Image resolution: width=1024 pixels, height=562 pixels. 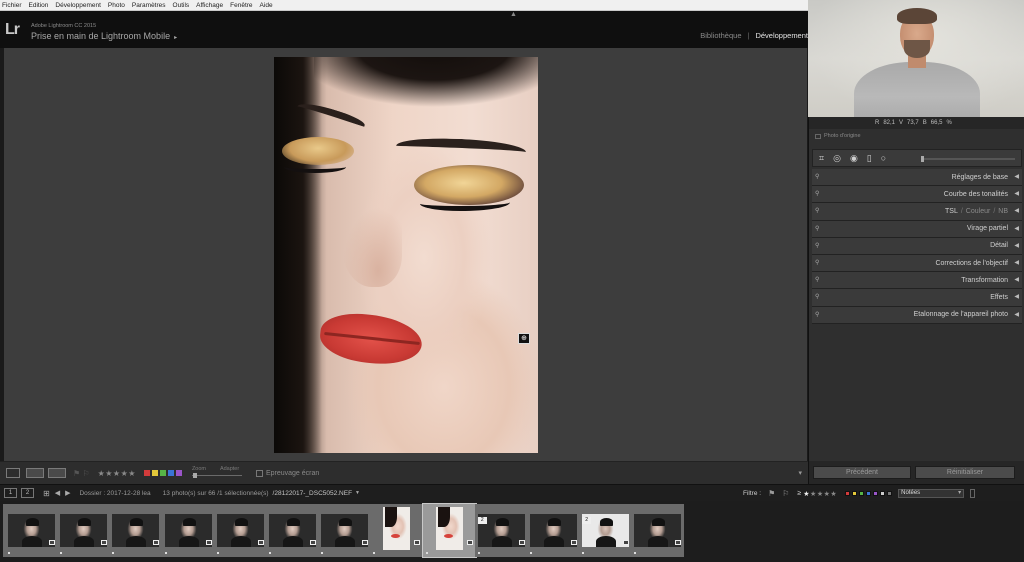 I want to click on adjustment-brush-slider, so click(x=968, y=159).